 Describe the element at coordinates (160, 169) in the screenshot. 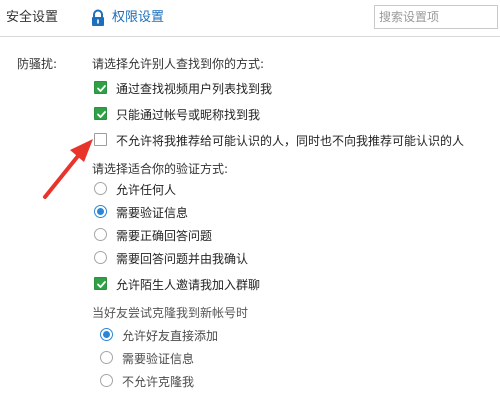

I see `verify-heading: 请选择适合你的验证方式:` at that location.